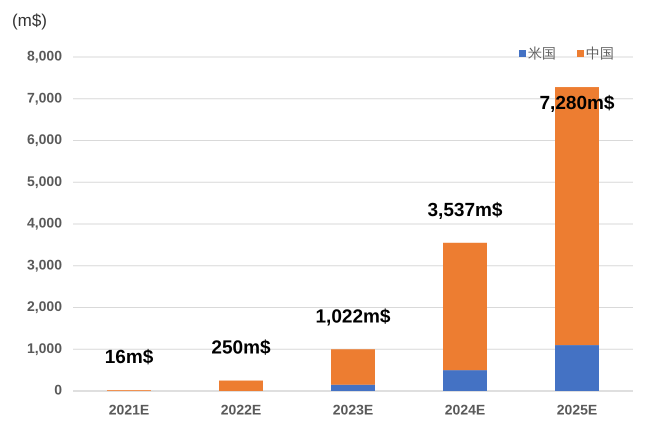 The height and width of the screenshot is (433, 661). What do you see at coordinates (129, 410) in the screenshot?
I see `x-tick-label: 2021E` at bounding box center [129, 410].